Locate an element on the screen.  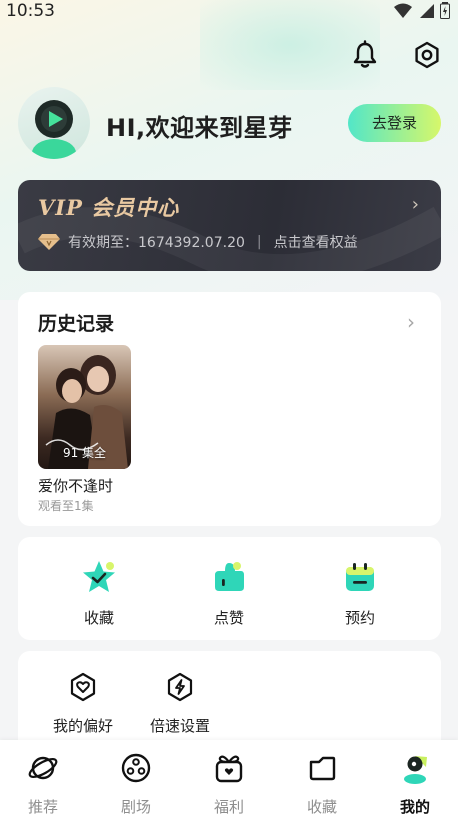
speed-icon is located at coordinates (180, 687).